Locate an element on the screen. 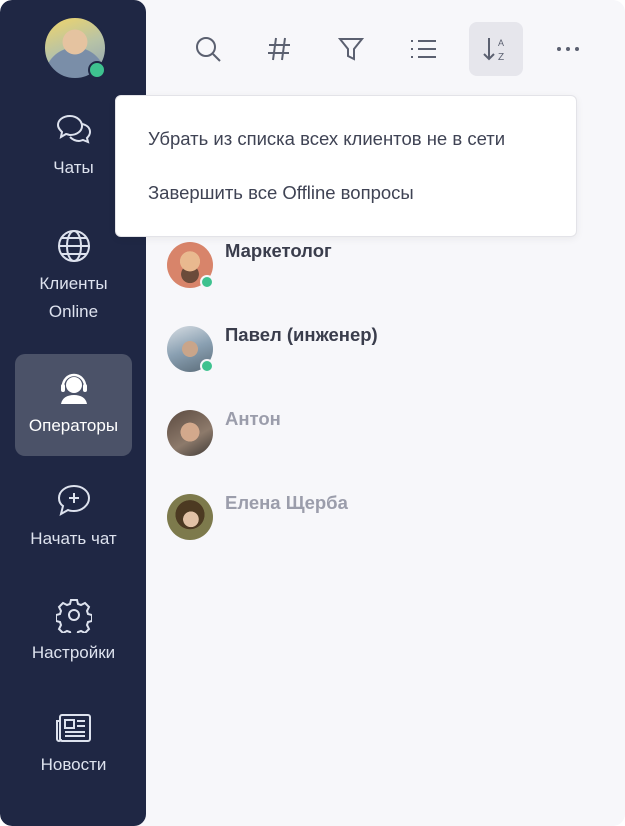 Image resolution: width=625 pixels, height=826 pixels. more-button is located at coordinates (568, 49).